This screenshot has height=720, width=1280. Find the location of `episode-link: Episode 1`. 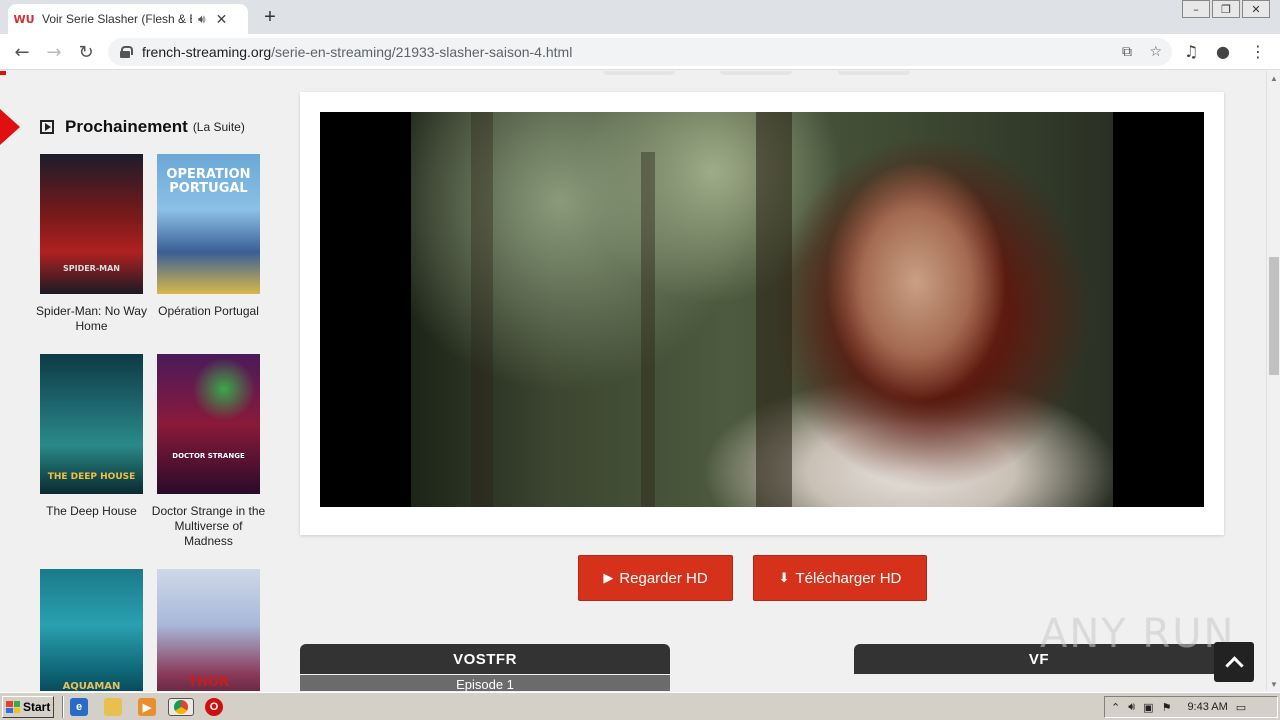

episode-link: Episode 1 is located at coordinates (485, 683).